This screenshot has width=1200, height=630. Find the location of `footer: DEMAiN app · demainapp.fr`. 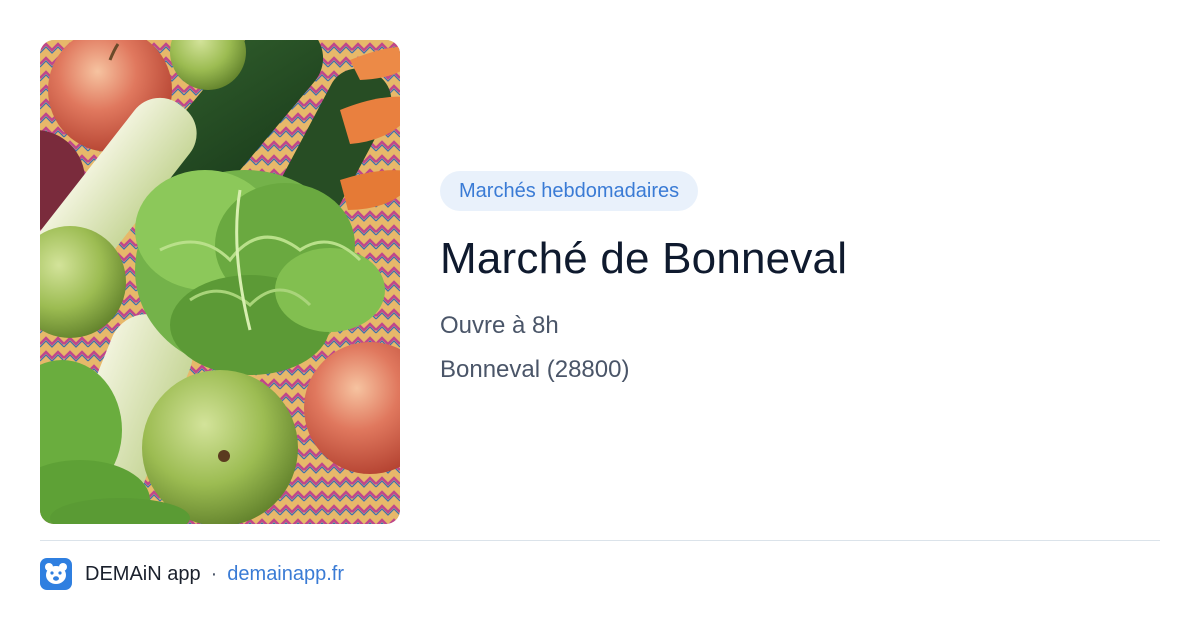

footer: DEMAiN app · demainapp.fr is located at coordinates (192, 574).